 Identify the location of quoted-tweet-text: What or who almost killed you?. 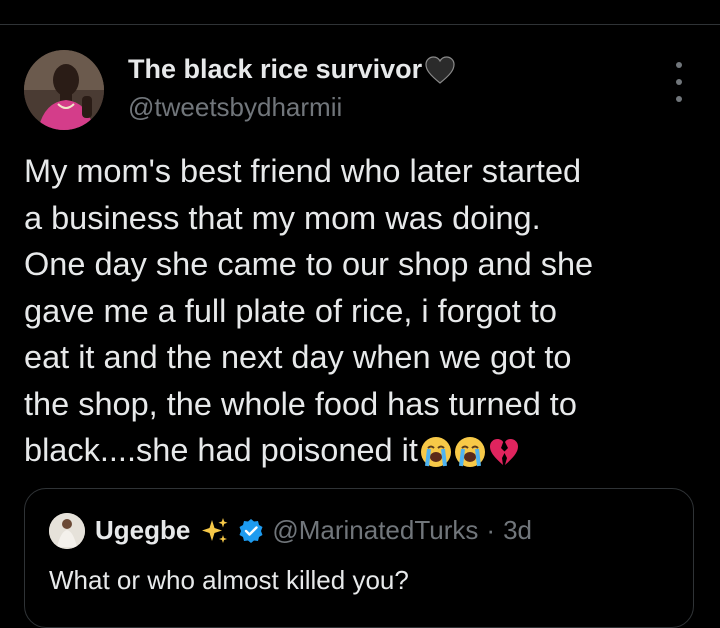
(229, 580).